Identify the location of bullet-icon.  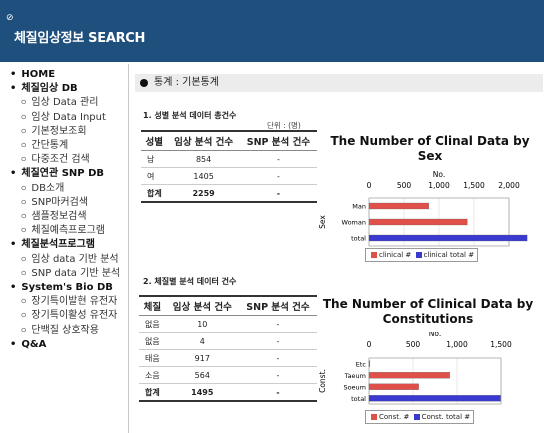
(144, 83).